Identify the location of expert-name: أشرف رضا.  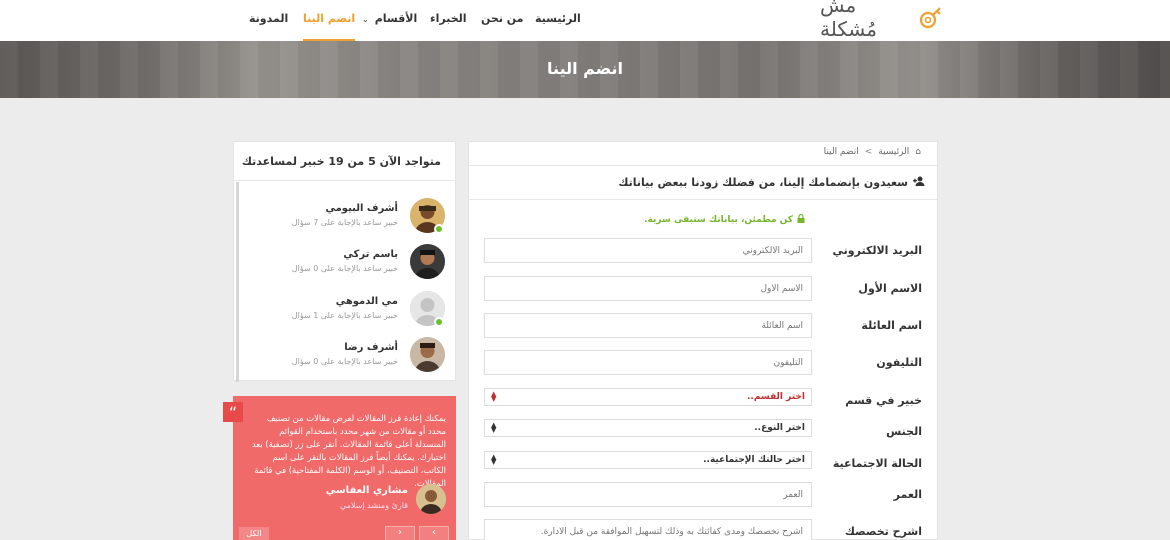
(371, 347).